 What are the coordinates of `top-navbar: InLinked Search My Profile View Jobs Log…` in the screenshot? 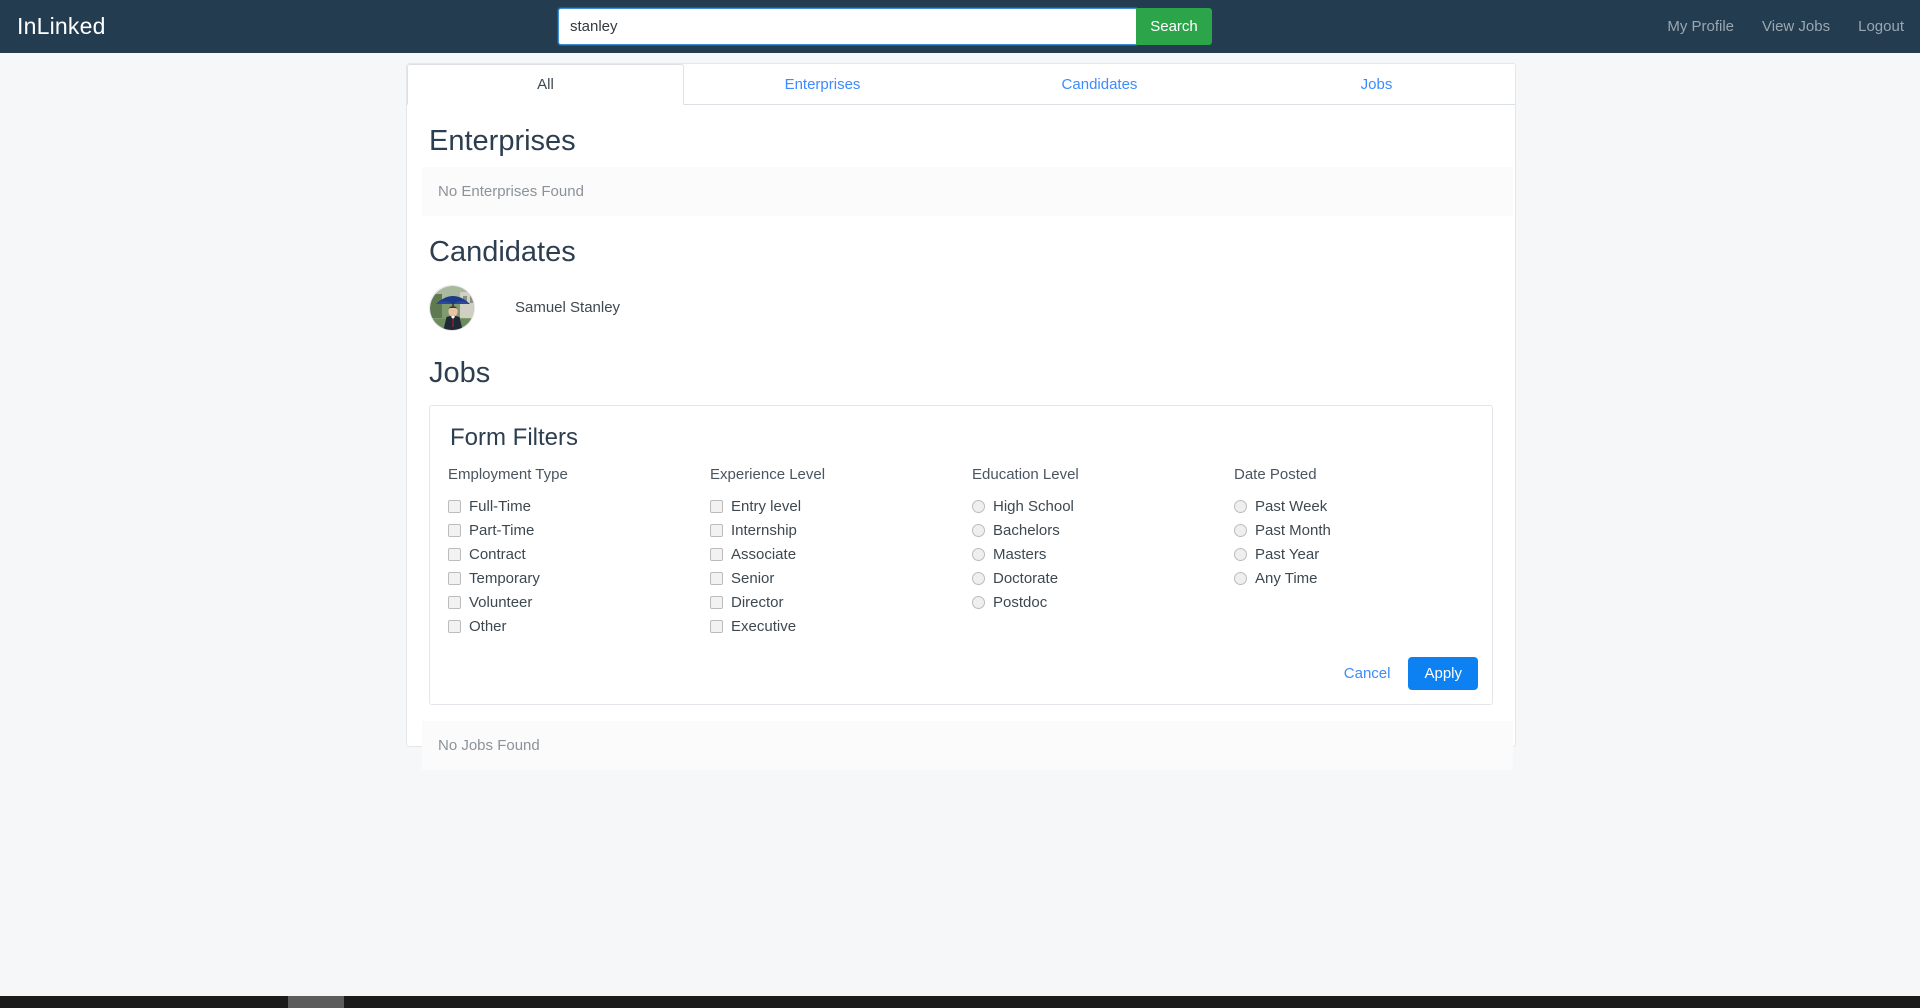 It's located at (960, 26).